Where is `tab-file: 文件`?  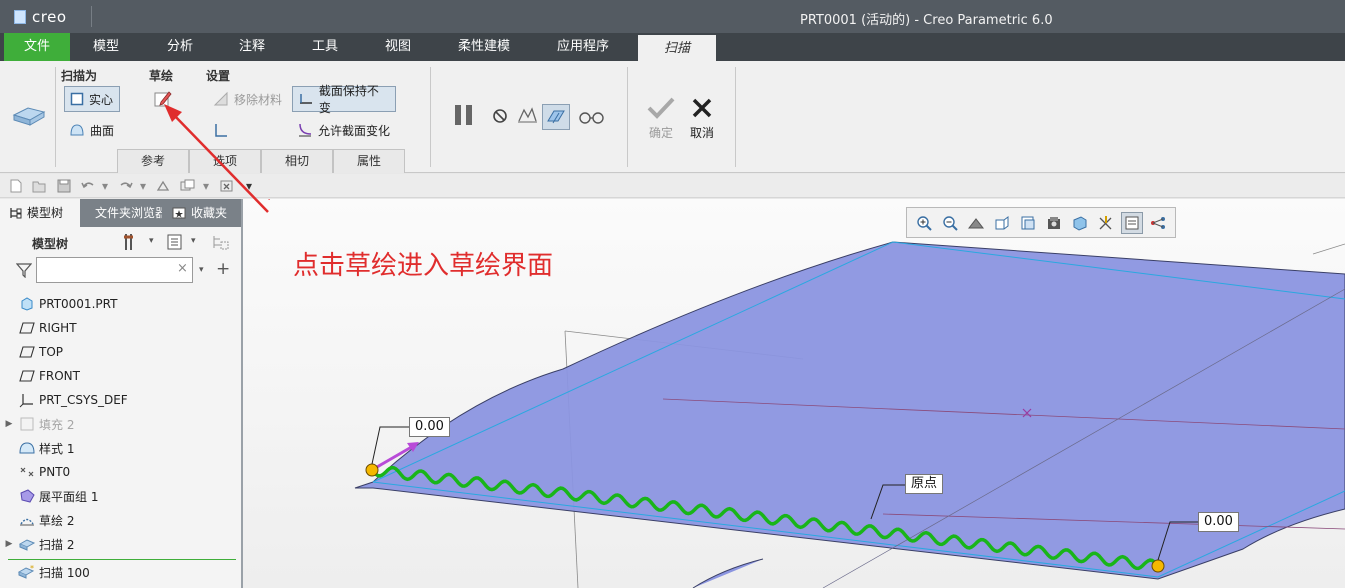
tab-file: 文件 is located at coordinates (37, 47).